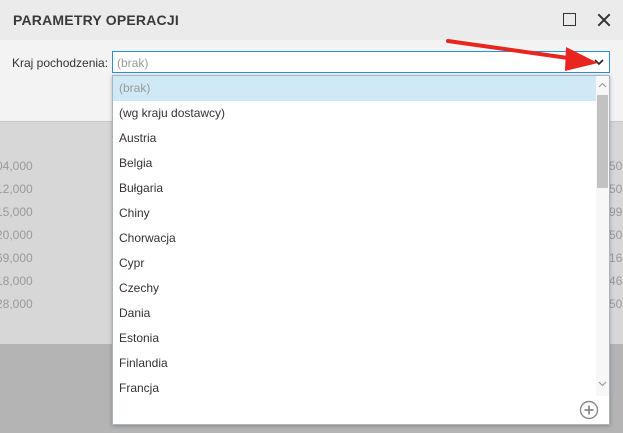  Describe the element at coordinates (354, 363) in the screenshot. I see `dropdown-option: Finlandia` at that location.